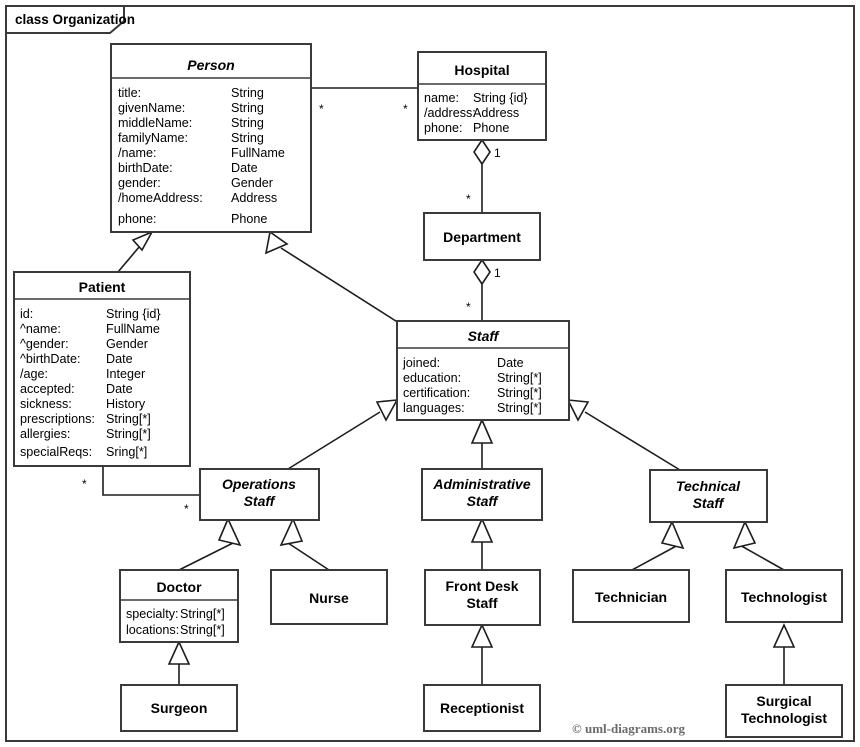  I want to click on mult-person-hospital-person-end: *, so click(321, 109).